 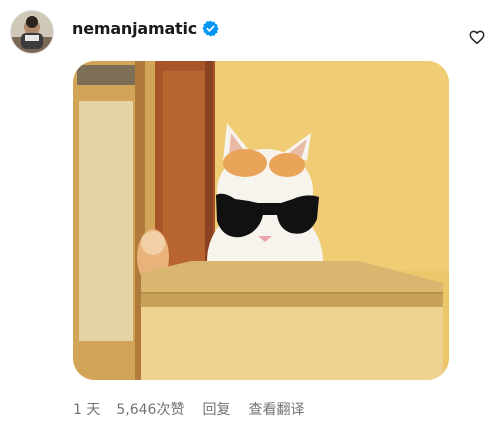 I want to click on username: nemanjamatic, so click(x=134, y=28).